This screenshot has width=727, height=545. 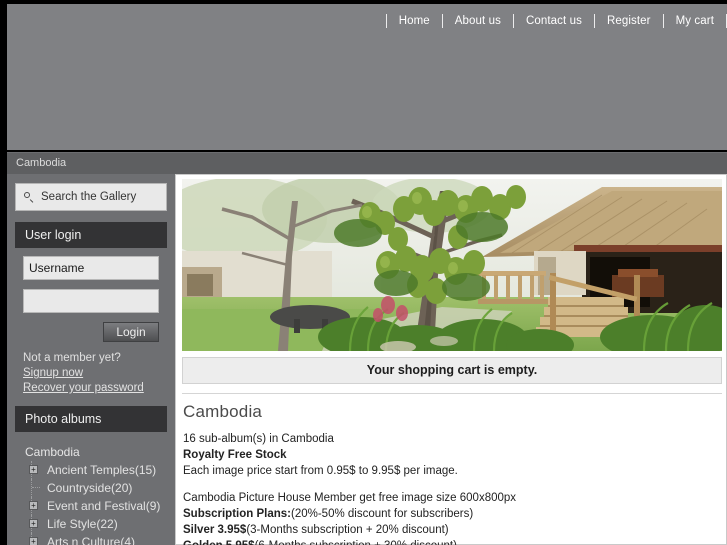 I want to click on password-field, so click(x=91, y=301).